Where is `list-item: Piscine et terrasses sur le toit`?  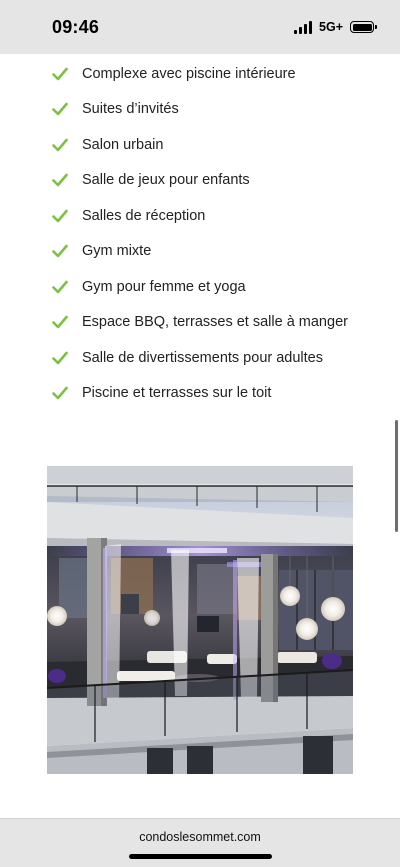 list-item: Piscine et terrasses sur le toit is located at coordinates (200, 394).